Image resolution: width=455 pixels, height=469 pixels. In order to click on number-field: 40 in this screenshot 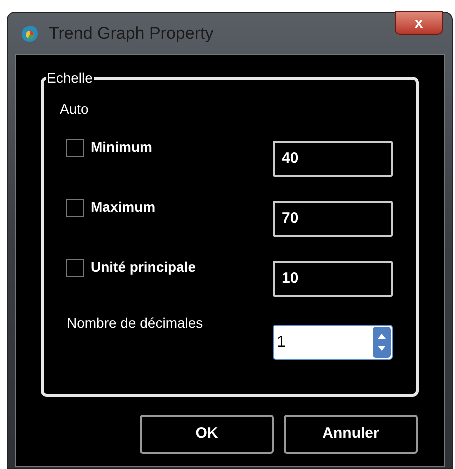, I will do `click(333, 159)`.